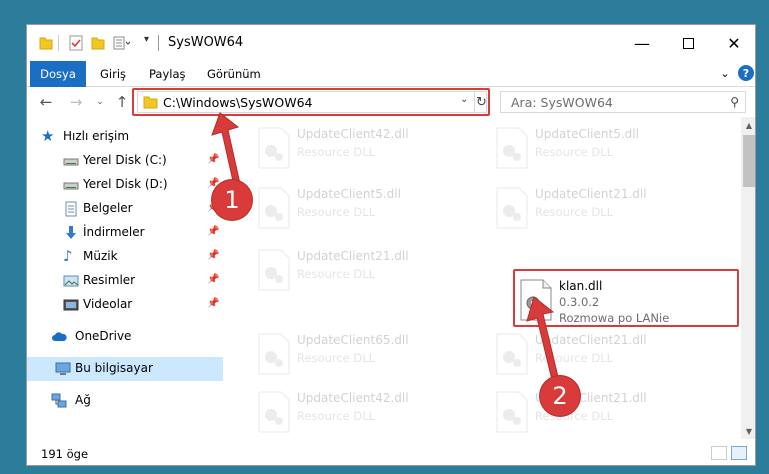 This screenshot has height=474, width=769. I want to click on sidebar-item-network: Ağ, so click(125, 401).